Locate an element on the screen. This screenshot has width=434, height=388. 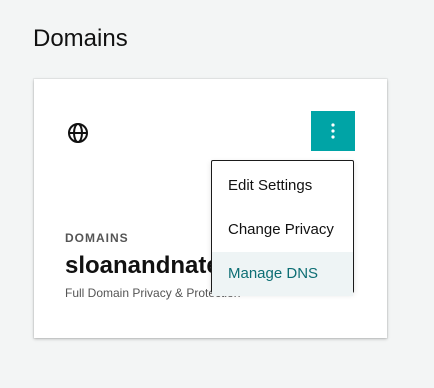
more-options-button is located at coordinates (333, 131).